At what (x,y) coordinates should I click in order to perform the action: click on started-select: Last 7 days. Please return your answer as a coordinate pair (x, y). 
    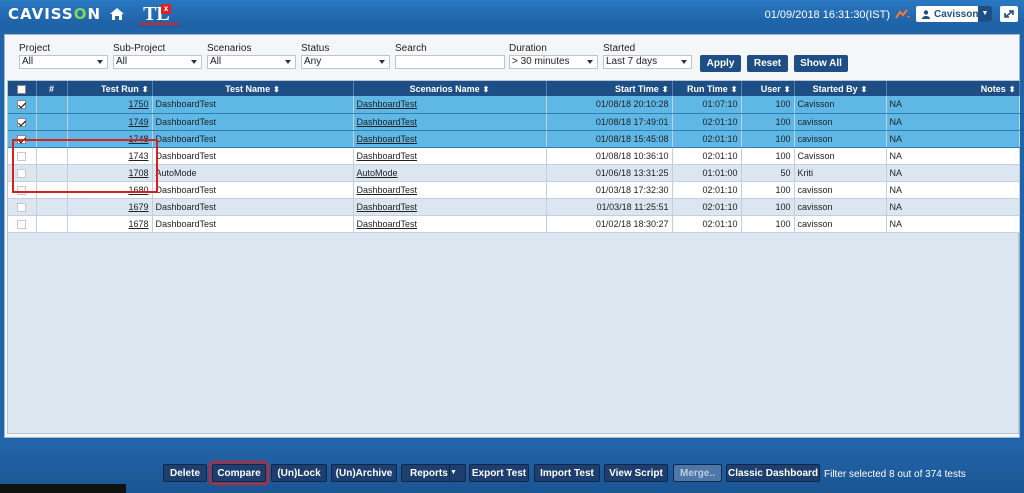
    Looking at the image, I should click on (647, 62).